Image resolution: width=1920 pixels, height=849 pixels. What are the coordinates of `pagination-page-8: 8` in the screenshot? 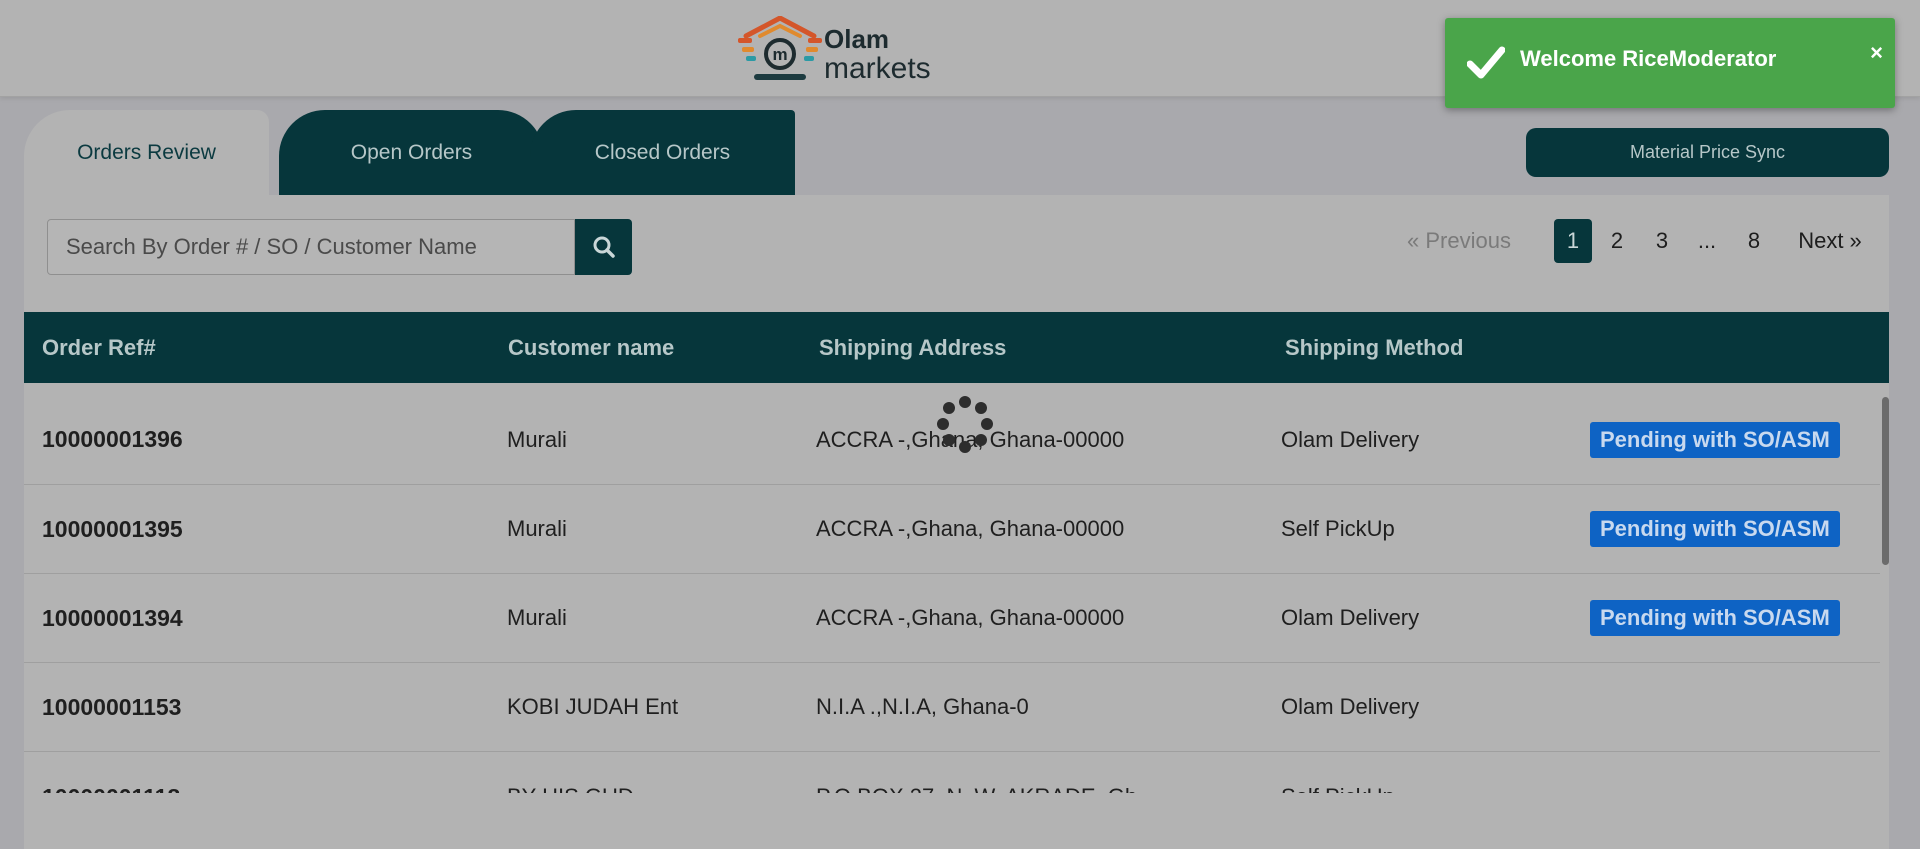 It's located at (1754, 241).